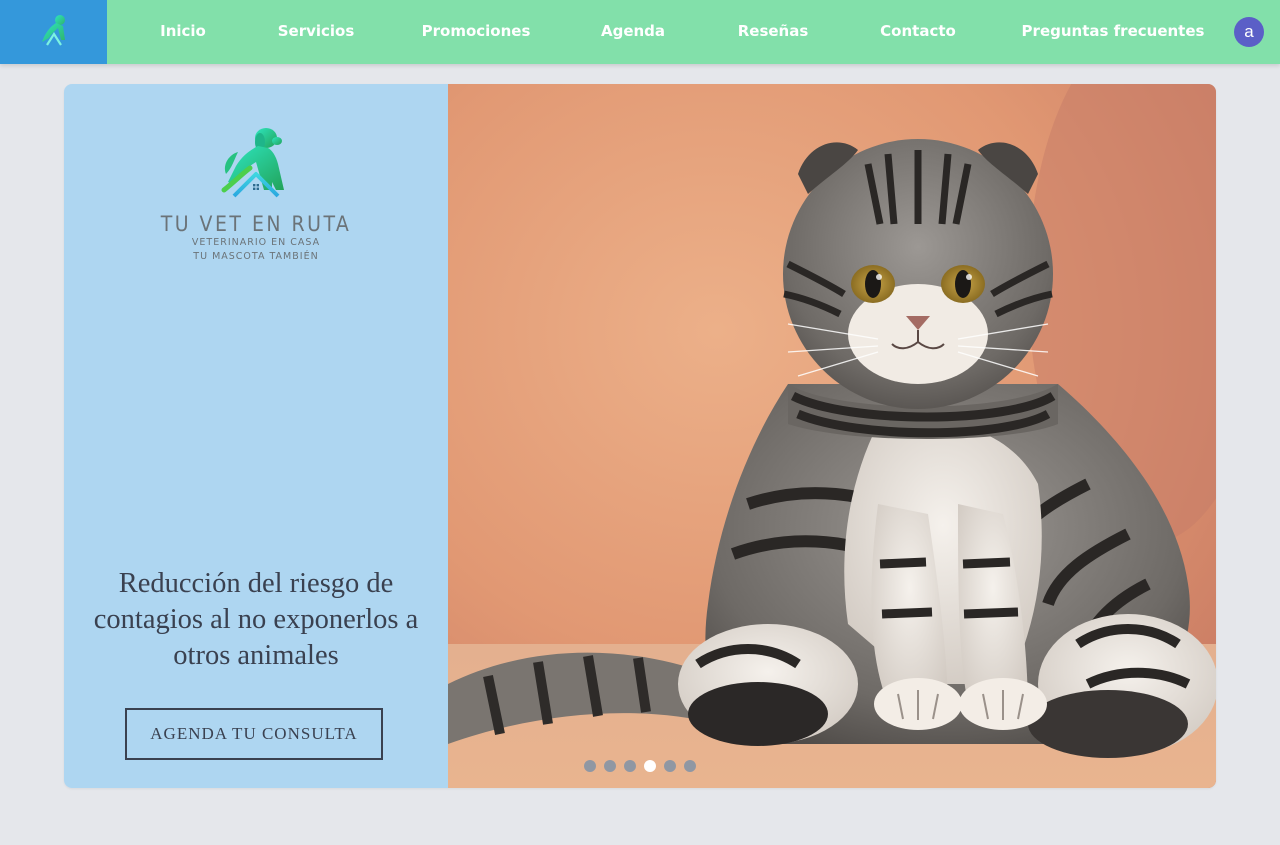 The height and width of the screenshot is (845, 1280). I want to click on nav-link-promociones: Promociones, so click(476, 32).